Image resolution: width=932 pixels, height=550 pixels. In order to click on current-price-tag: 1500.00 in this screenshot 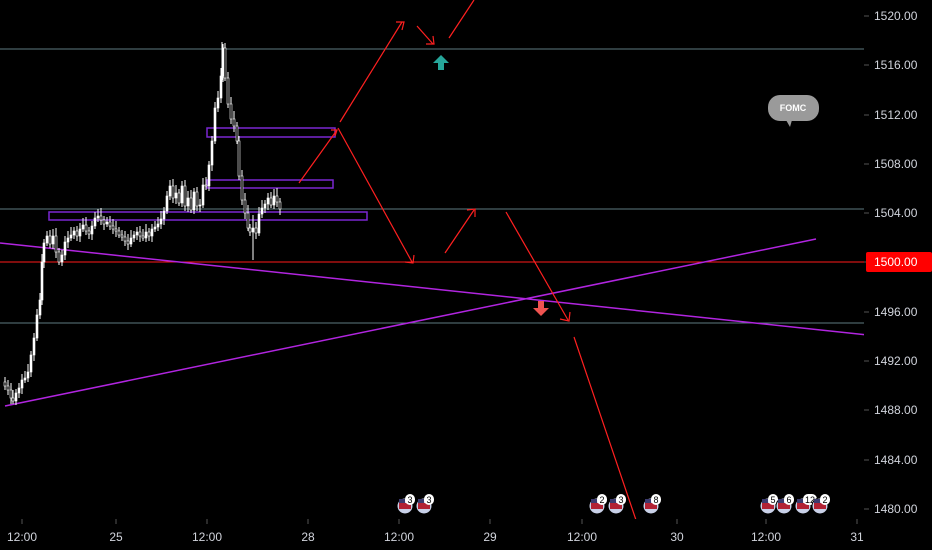, I will do `click(899, 262)`.